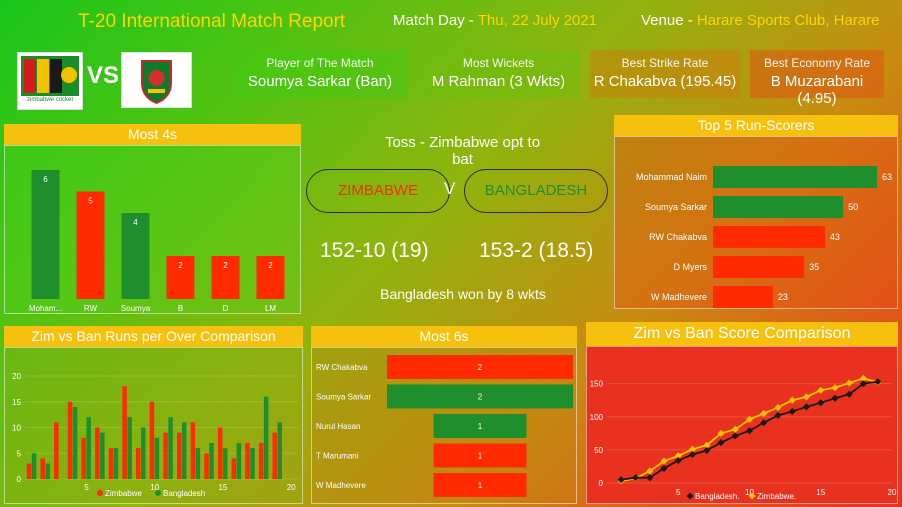  Describe the element at coordinates (679, 297) in the screenshot. I see `top5-category-label: W Madhevere` at that location.